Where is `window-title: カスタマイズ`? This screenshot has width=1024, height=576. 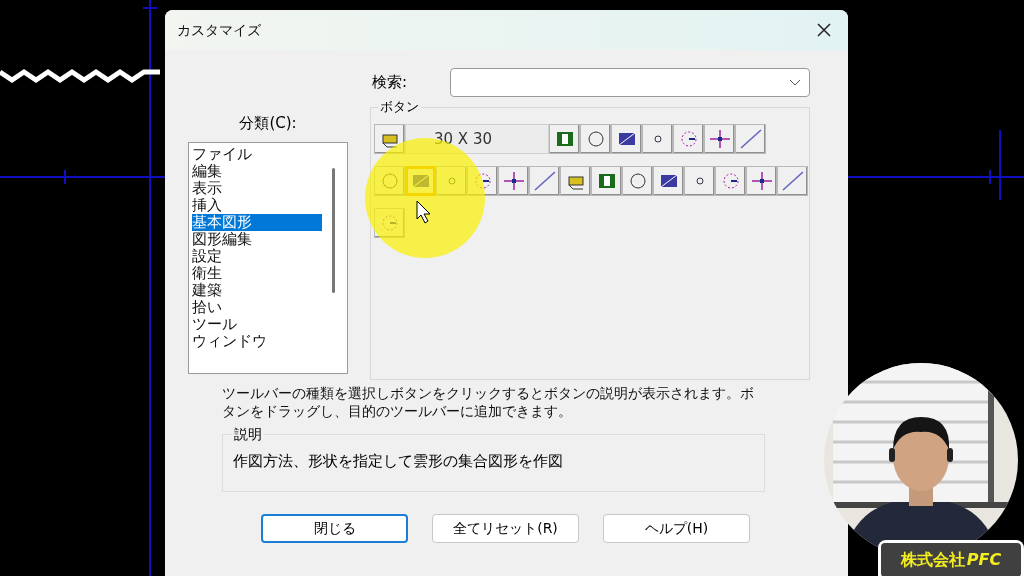
window-title: カスタマイズ is located at coordinates (219, 30).